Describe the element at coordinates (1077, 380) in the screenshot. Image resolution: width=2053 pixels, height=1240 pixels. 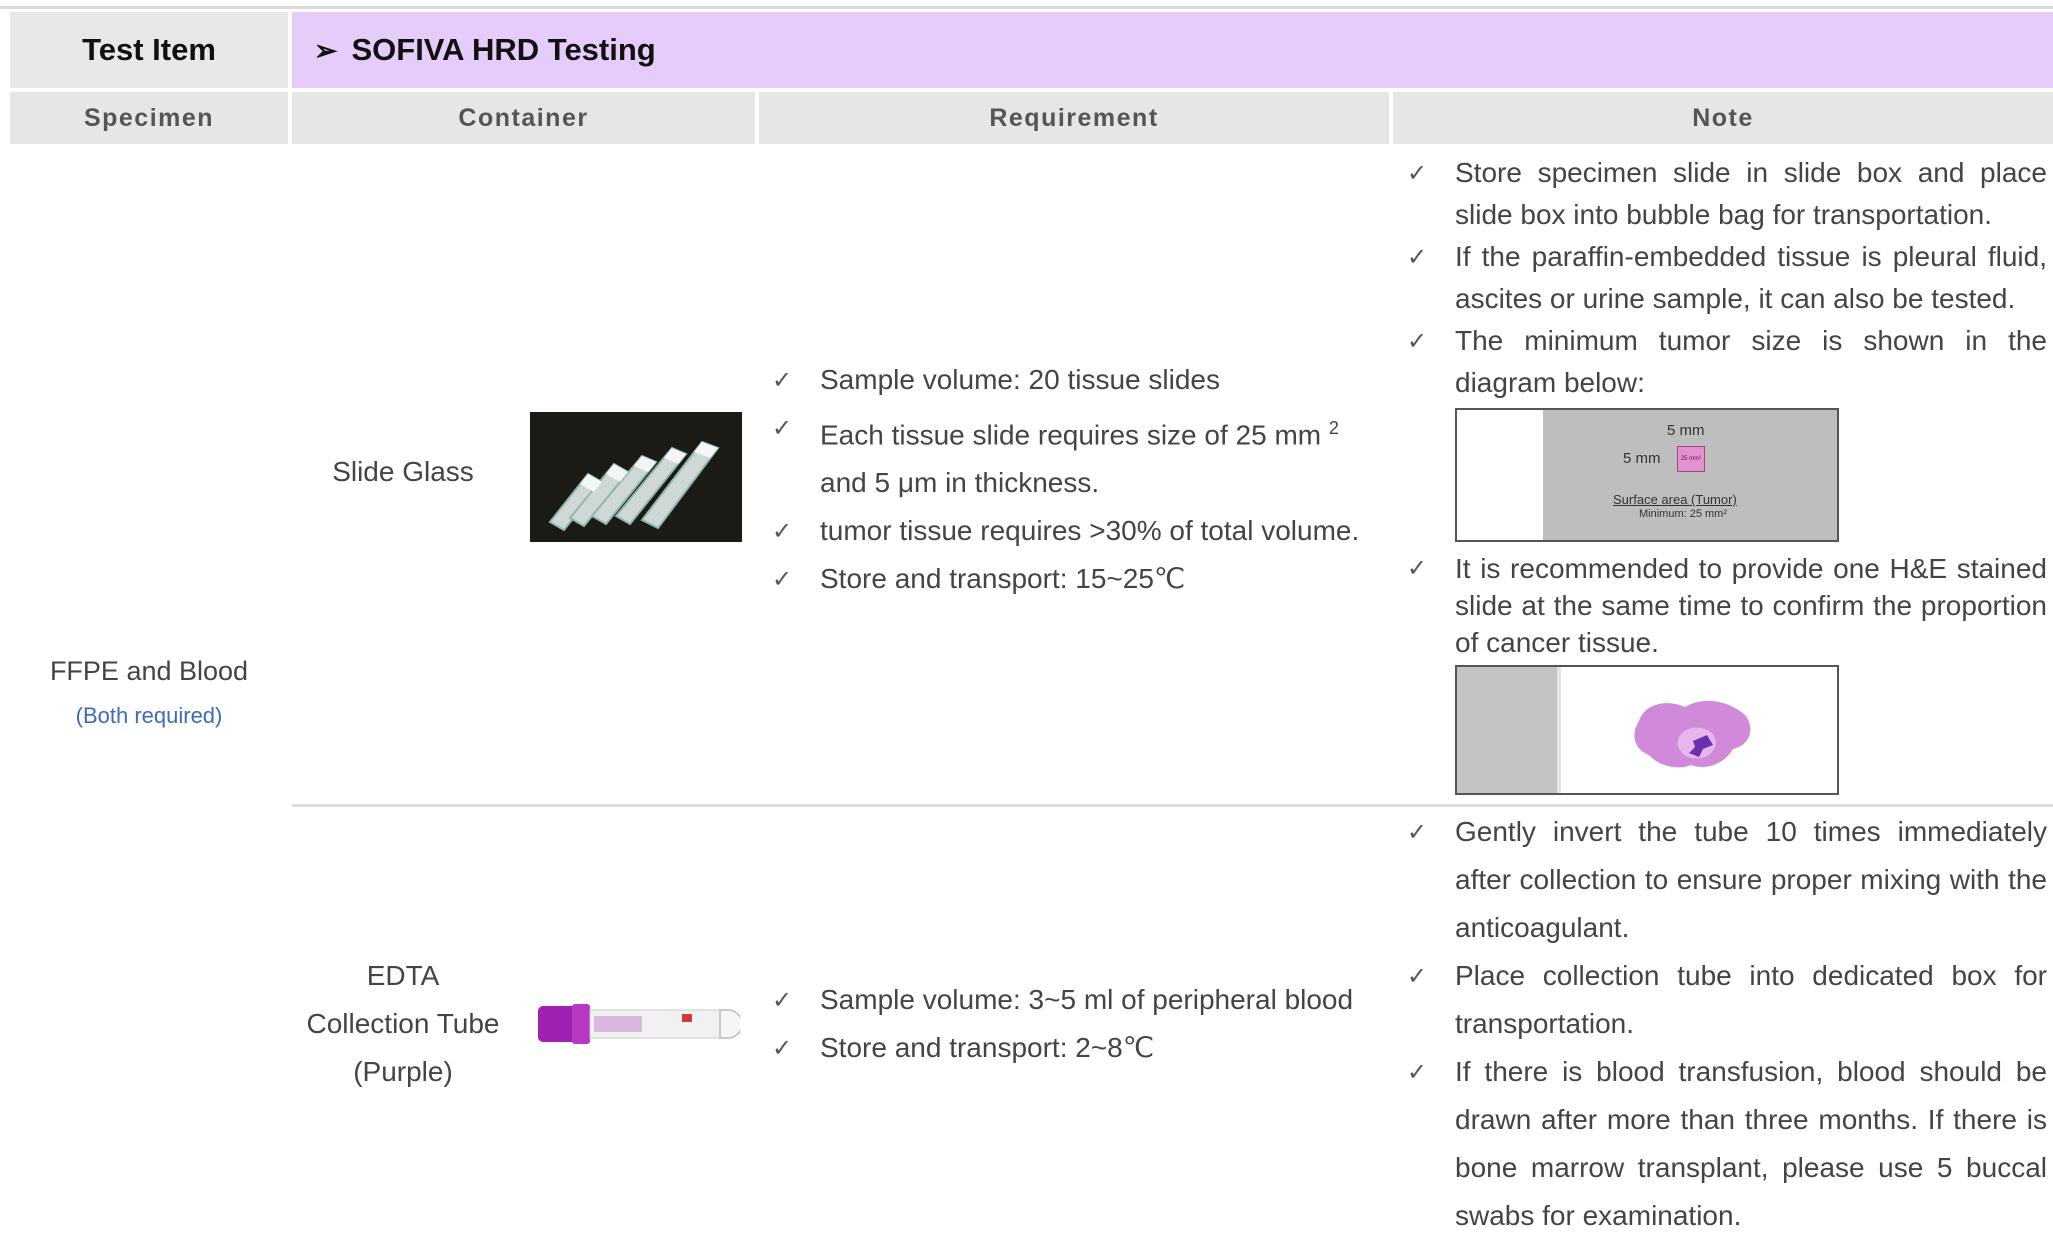
I see `requirement-item: ✓ Sample volume: 20 tissue slides` at that location.